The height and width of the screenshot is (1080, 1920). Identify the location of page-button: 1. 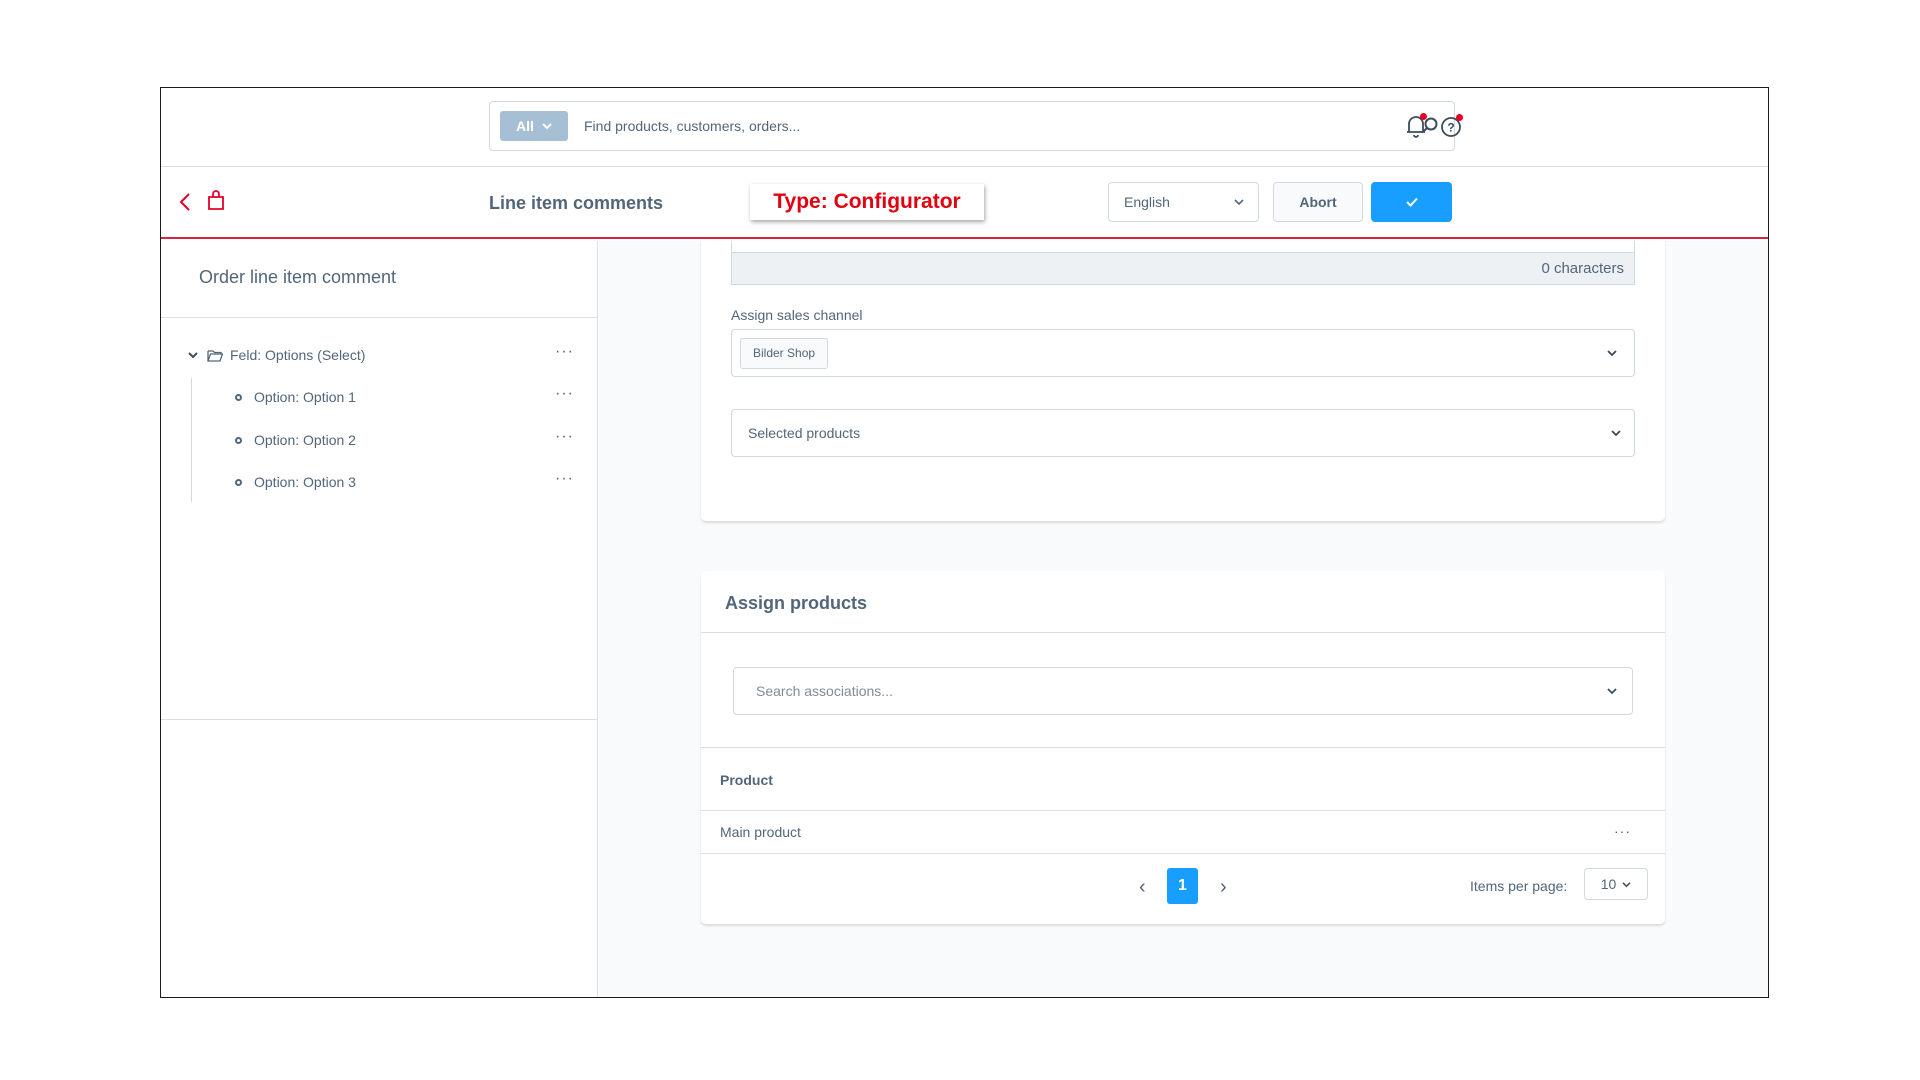
(1182, 886).